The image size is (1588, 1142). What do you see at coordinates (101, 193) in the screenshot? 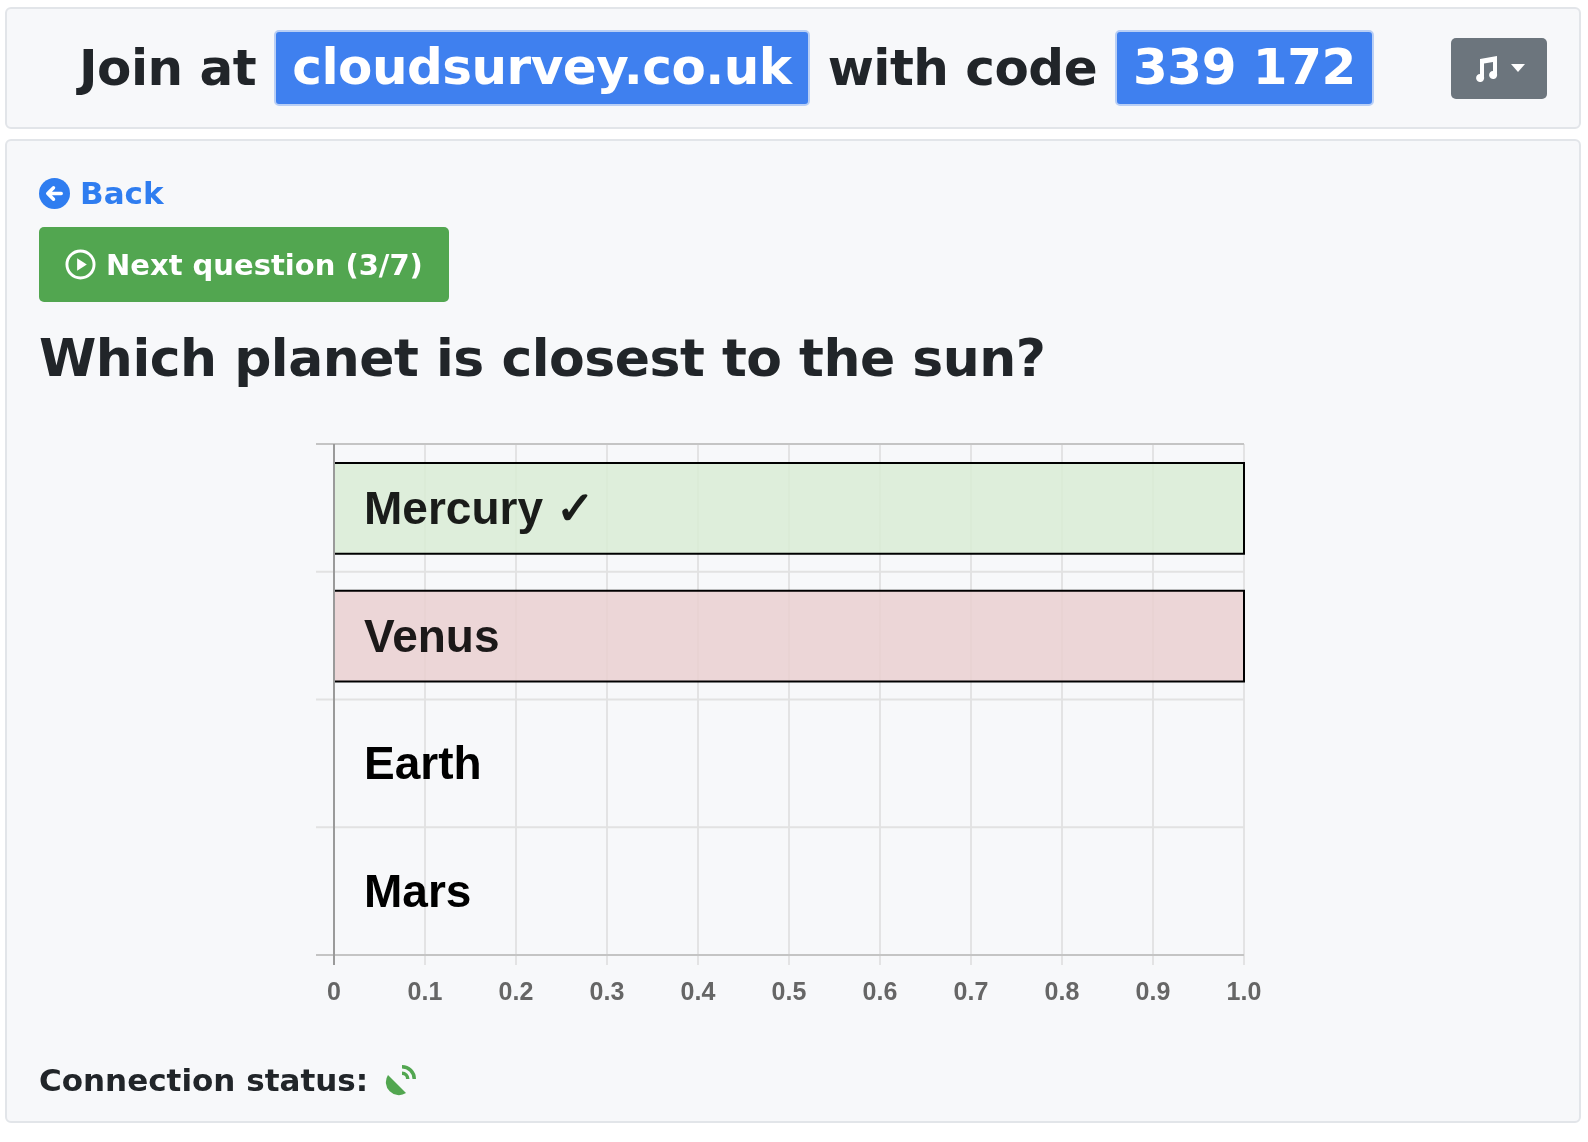
I see `back-link: Back` at bounding box center [101, 193].